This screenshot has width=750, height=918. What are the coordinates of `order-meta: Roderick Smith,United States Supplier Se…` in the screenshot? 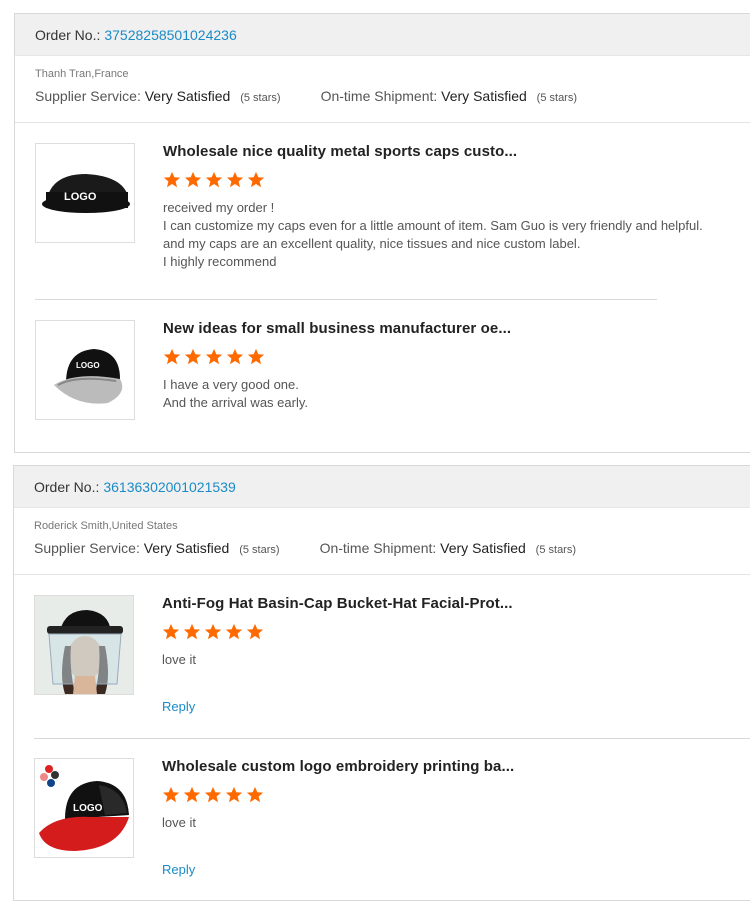 It's located at (382, 541).